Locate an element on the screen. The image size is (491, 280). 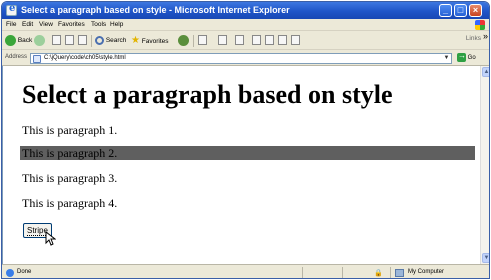
media-button is located at coordinates (183, 41).